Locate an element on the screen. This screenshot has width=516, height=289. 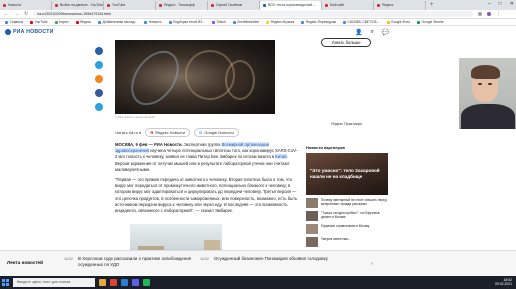
apps-icon is located at coordinates (6, 22).